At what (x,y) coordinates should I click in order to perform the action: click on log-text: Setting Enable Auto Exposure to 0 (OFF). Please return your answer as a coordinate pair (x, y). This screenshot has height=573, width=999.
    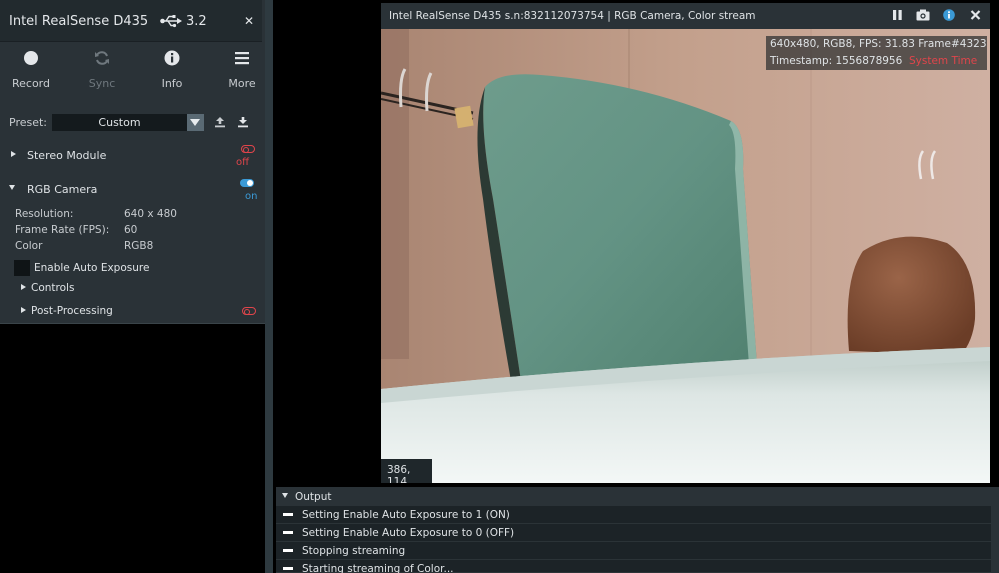
    Looking at the image, I should click on (408, 533).